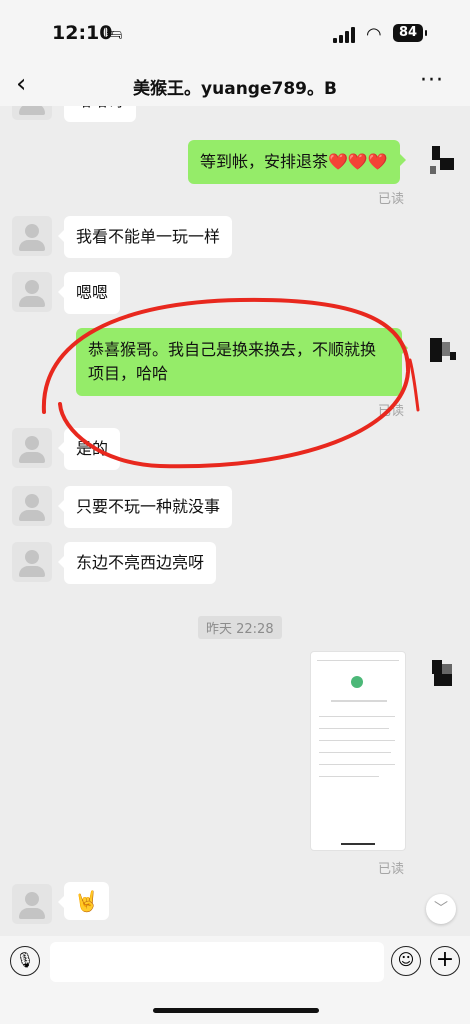 This screenshot has height=1024, width=470. I want to click on wifi-icon: ◠, so click(374, 34).